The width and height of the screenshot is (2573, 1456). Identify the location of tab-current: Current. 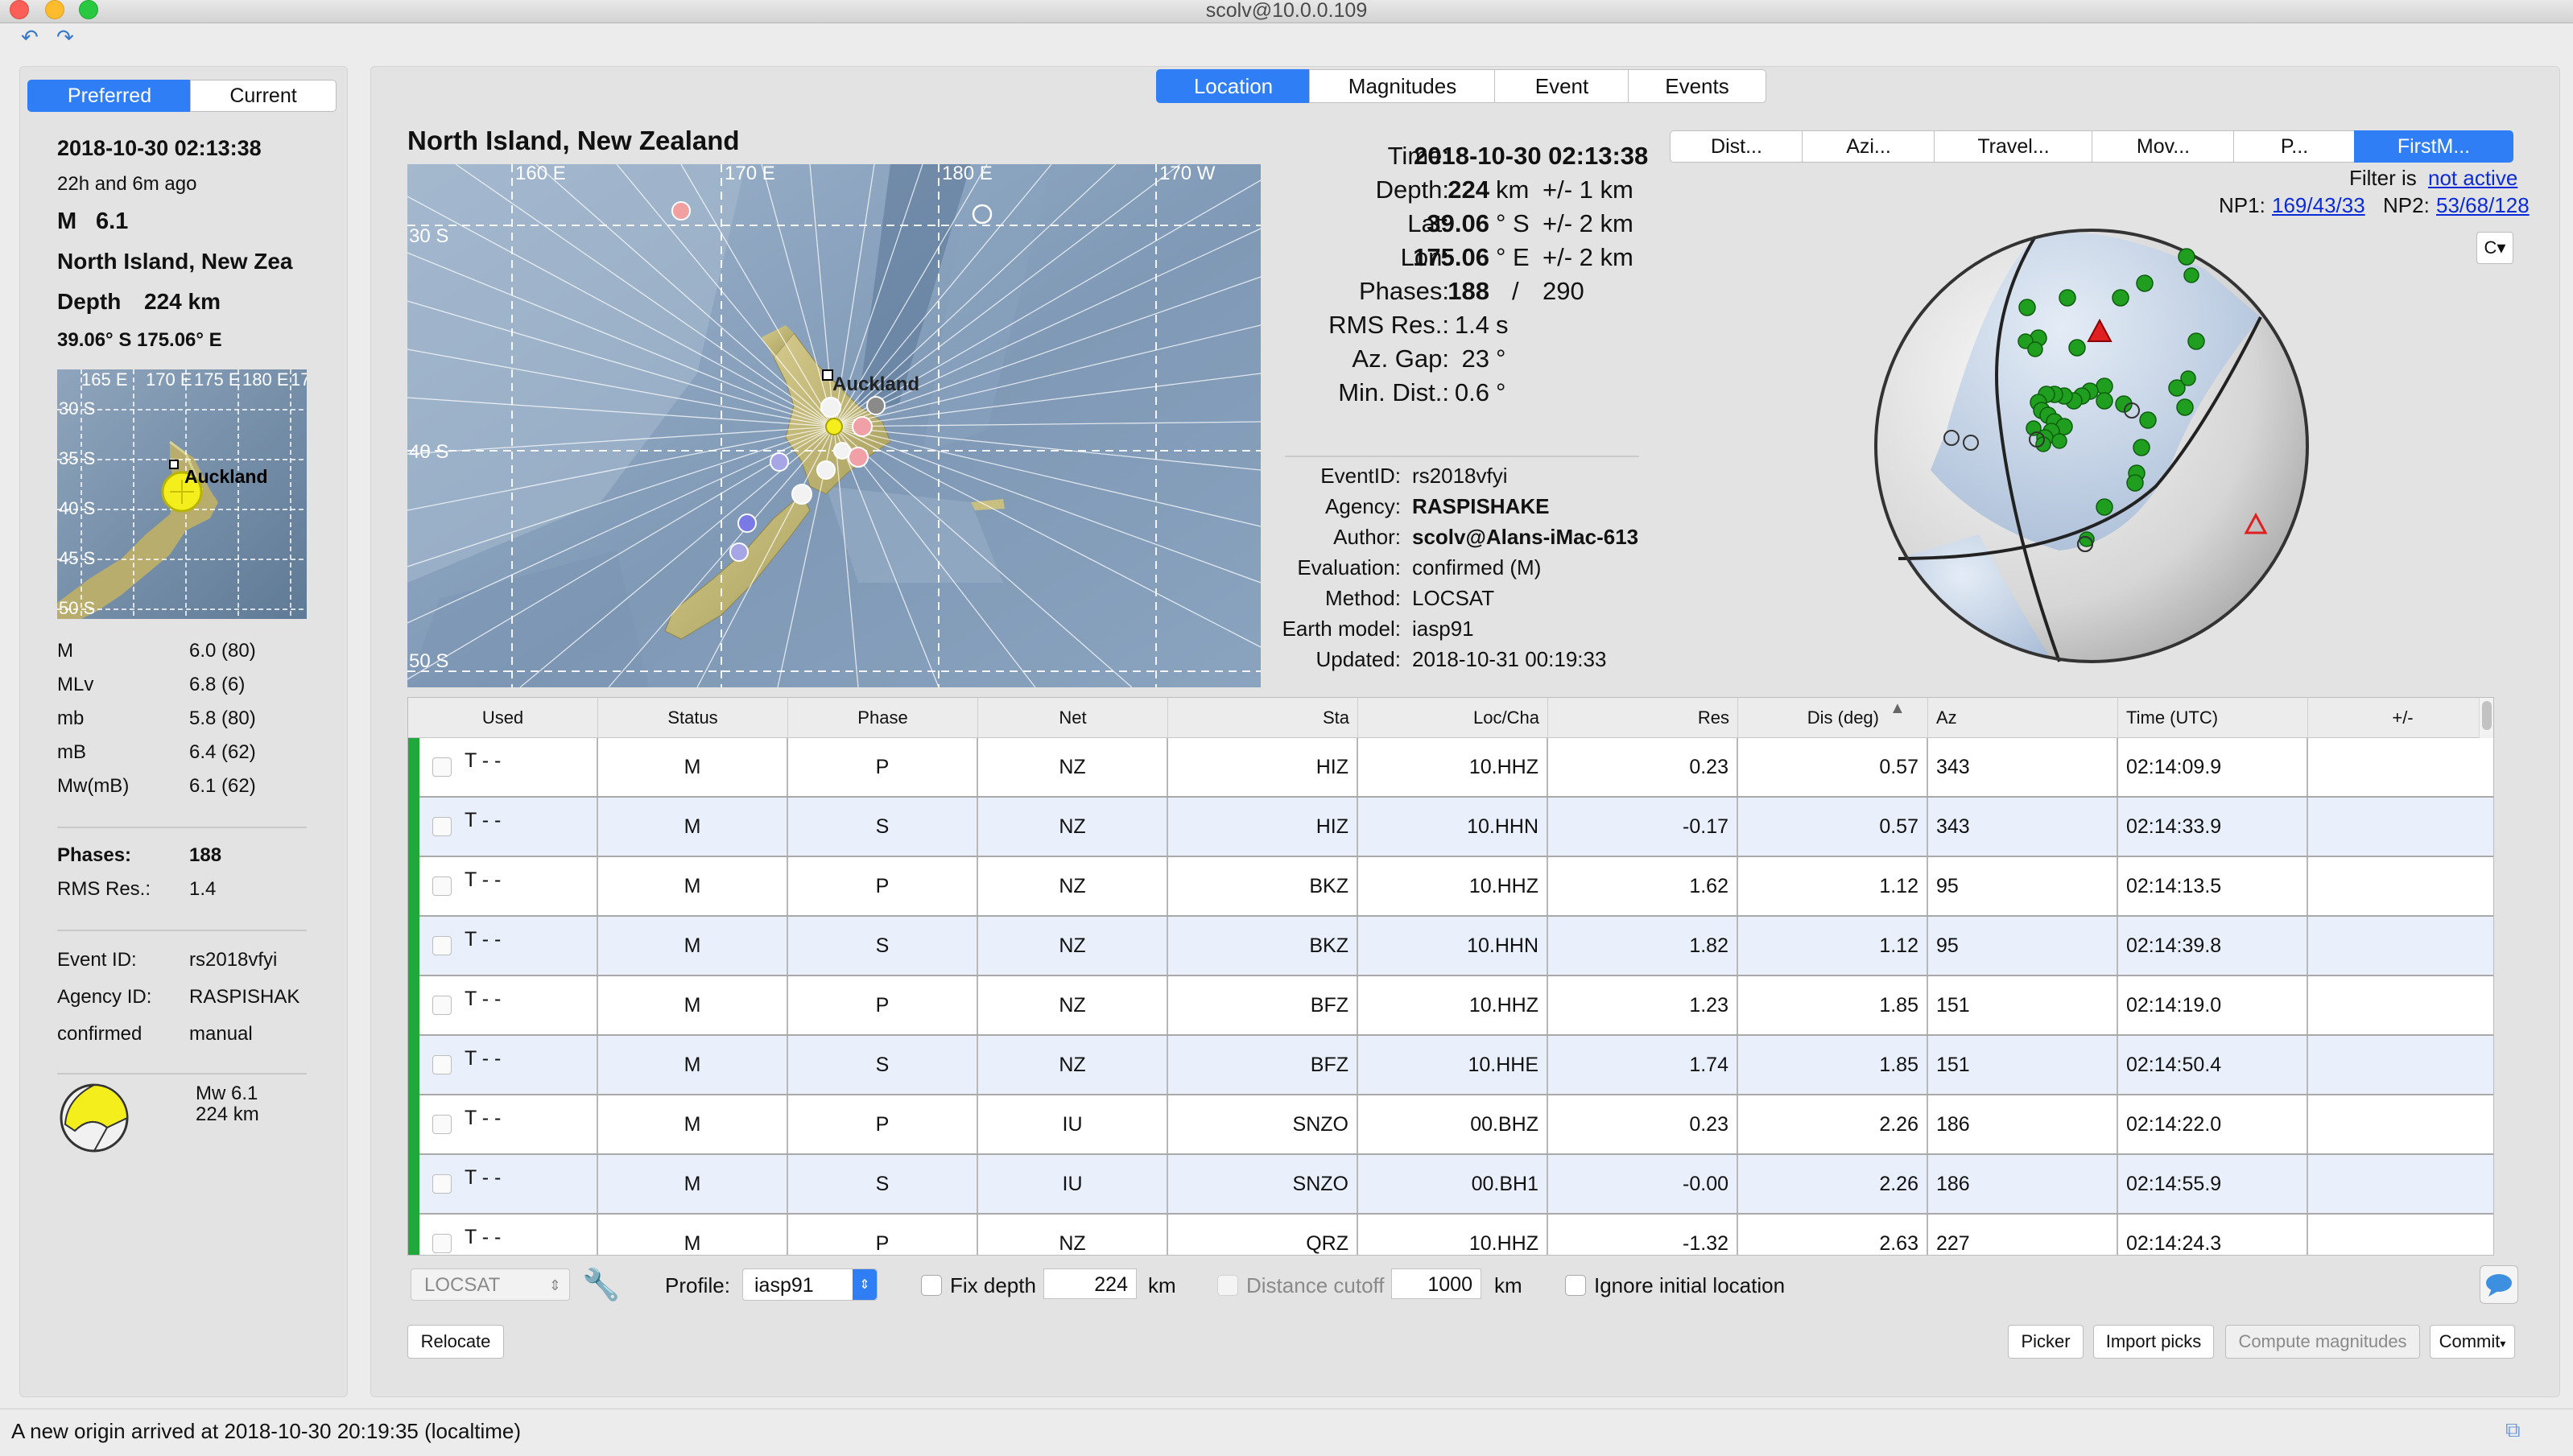
(263, 96).